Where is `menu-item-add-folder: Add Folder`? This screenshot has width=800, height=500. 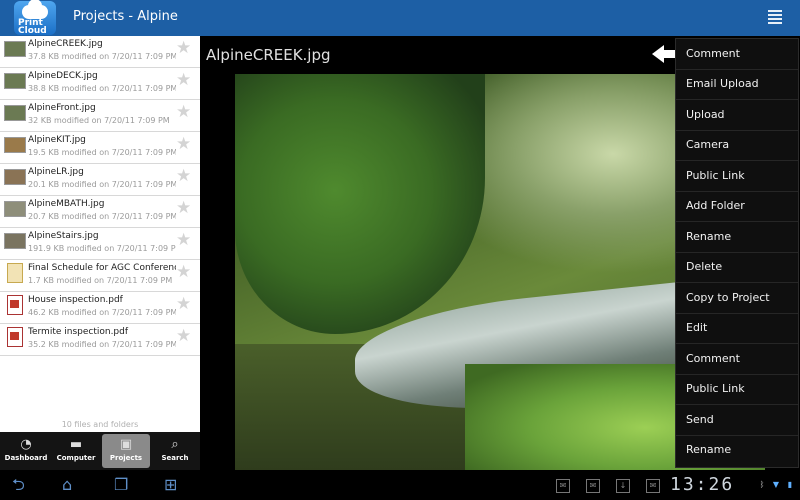
menu-item-add-folder: Add Folder is located at coordinates (737, 206).